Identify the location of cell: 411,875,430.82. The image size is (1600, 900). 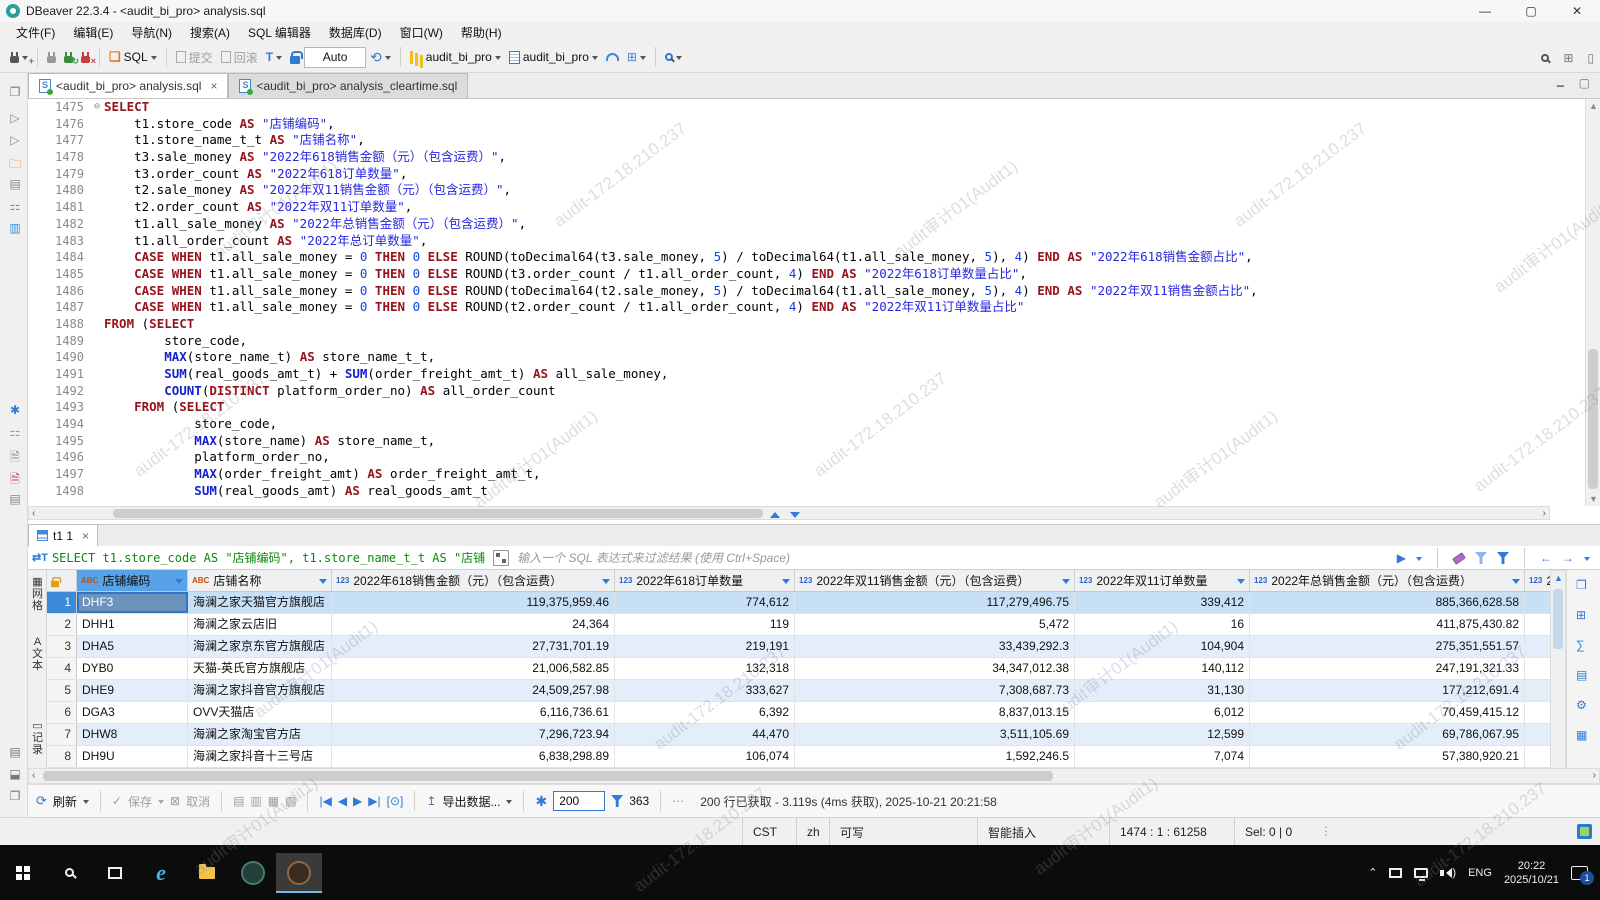
(1387, 624).